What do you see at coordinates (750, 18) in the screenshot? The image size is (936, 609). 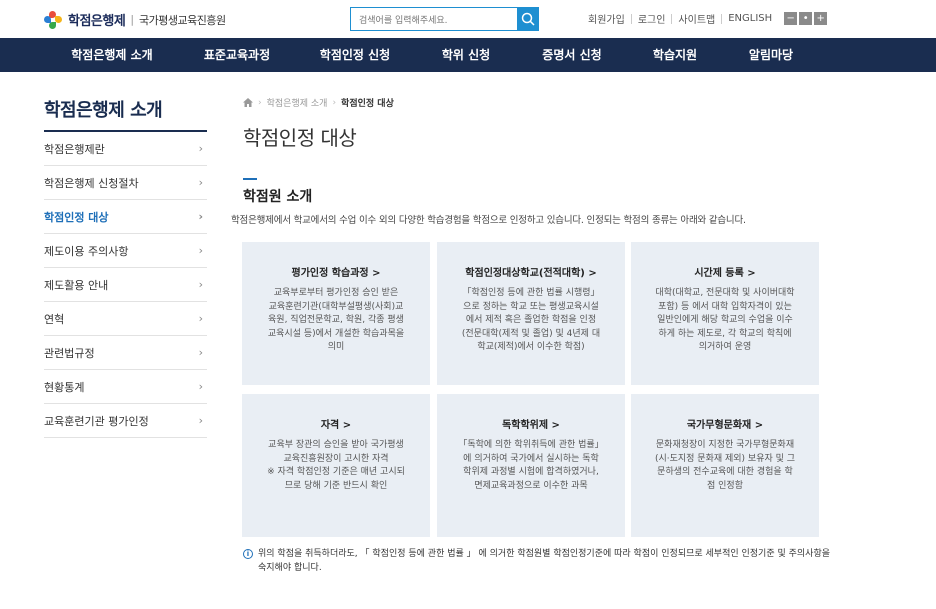 I see `english-link: ENGLISH` at bounding box center [750, 18].